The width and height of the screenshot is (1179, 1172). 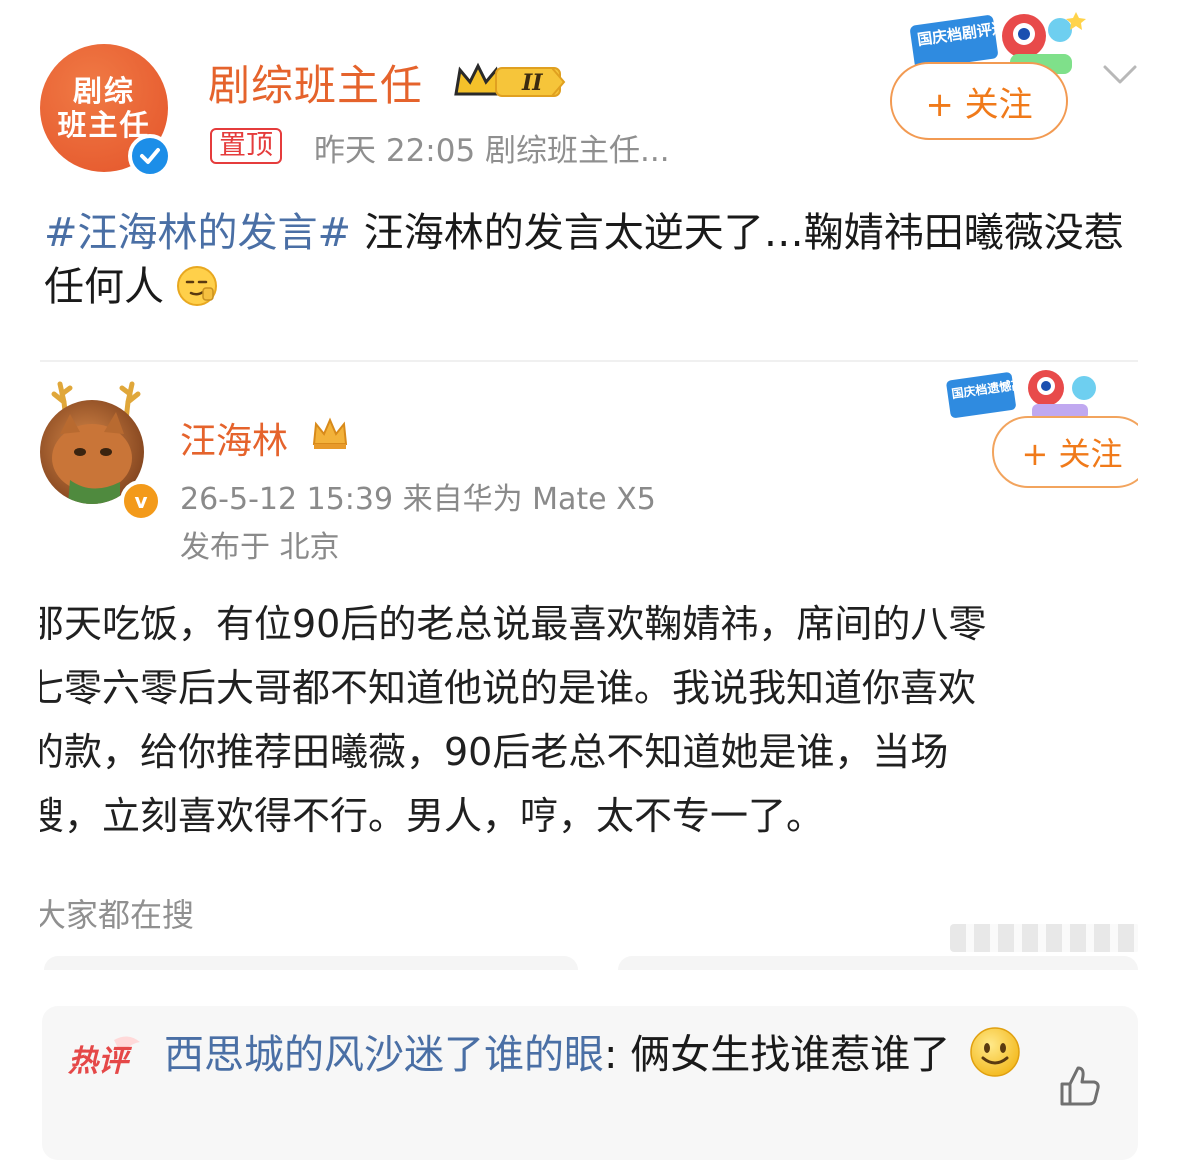 What do you see at coordinates (594, 260) in the screenshot?
I see `post-text: #汪海林的发言# 汪海林的发言太逆天了…鞠婧祎田曦薇没惹任何人` at bounding box center [594, 260].